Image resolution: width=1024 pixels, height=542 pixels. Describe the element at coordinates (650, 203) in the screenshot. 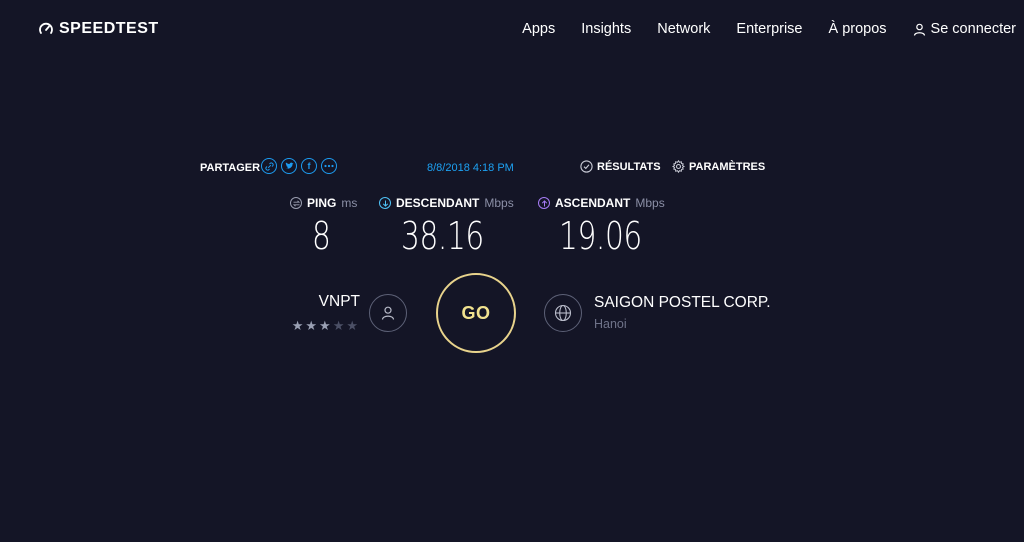

I see `upload-unit: Mbps` at that location.